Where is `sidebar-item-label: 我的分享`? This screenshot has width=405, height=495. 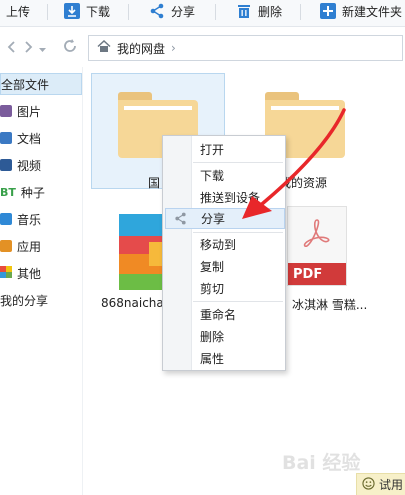
sidebar-item-label: 我的分享 is located at coordinates (24, 300).